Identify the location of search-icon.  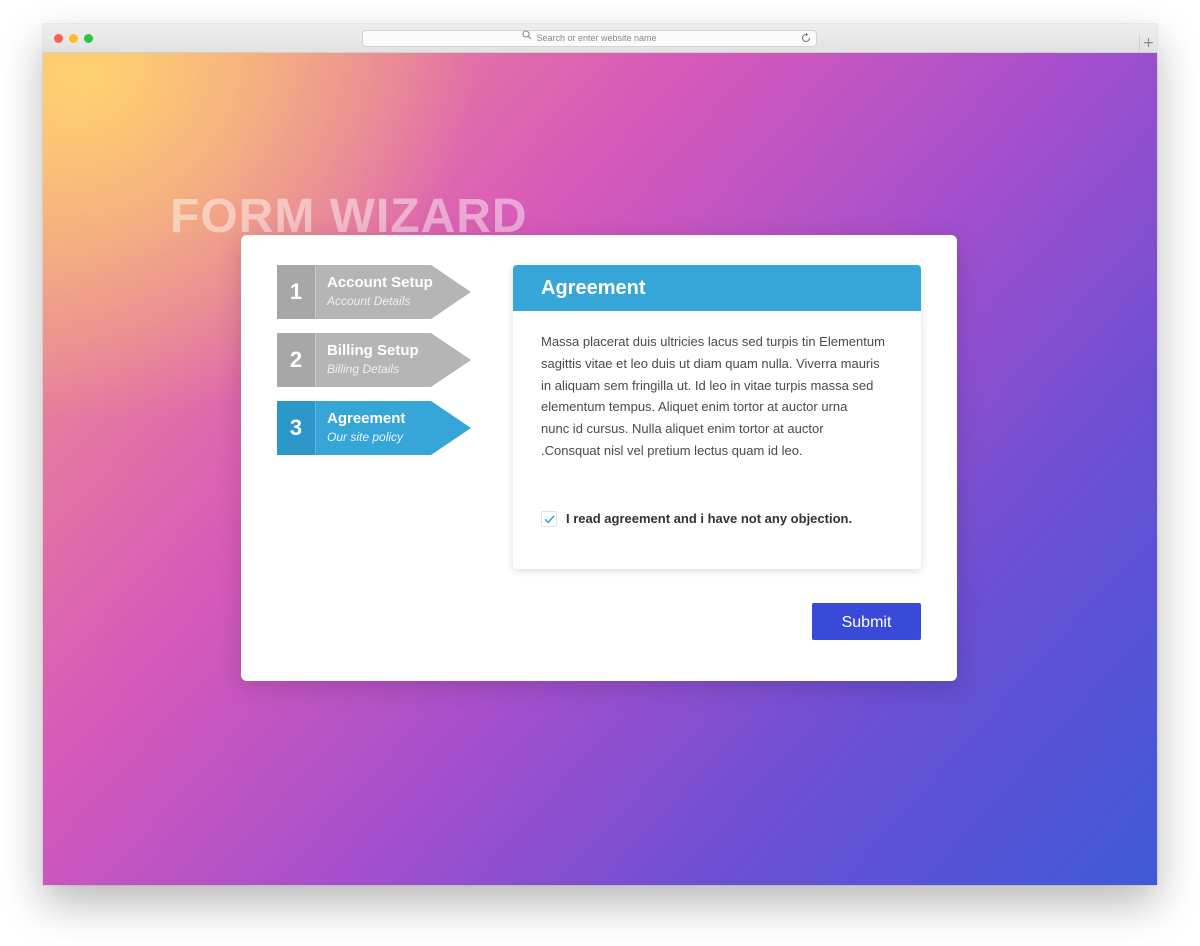
(527, 37).